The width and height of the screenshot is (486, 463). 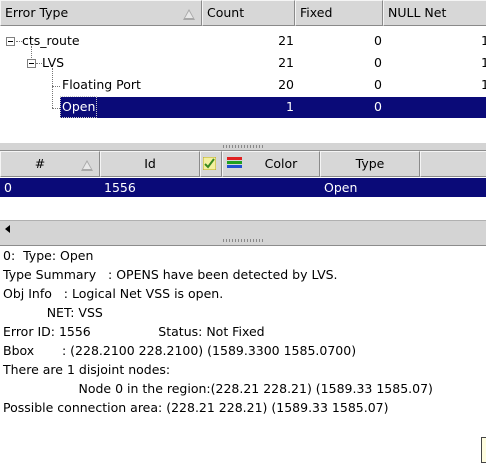 I want to click on error-row-id: 1556, so click(x=120, y=187).